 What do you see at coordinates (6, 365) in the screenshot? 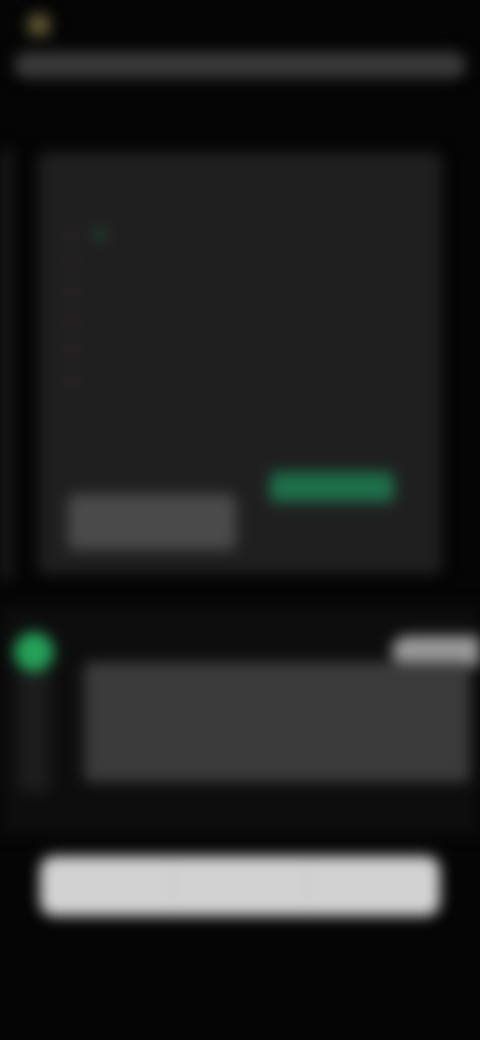
I see `left-rail` at bounding box center [6, 365].